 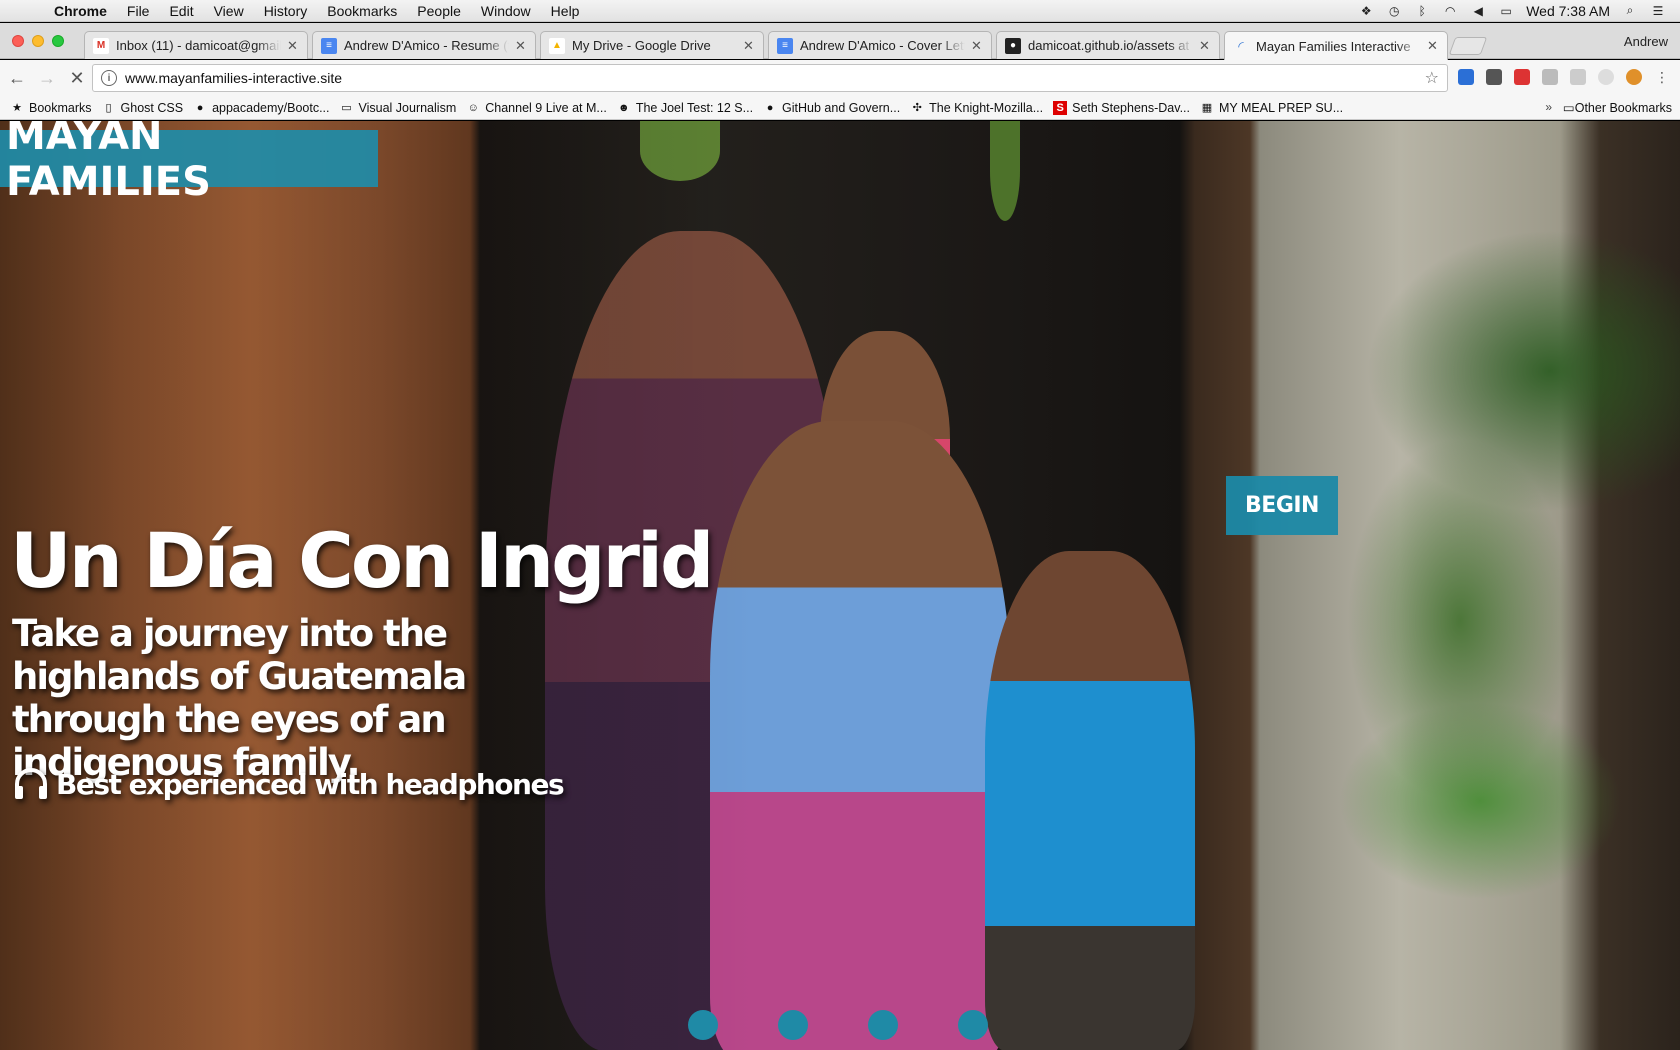 What do you see at coordinates (1494, 77) in the screenshot?
I see `pocket-icon` at bounding box center [1494, 77].